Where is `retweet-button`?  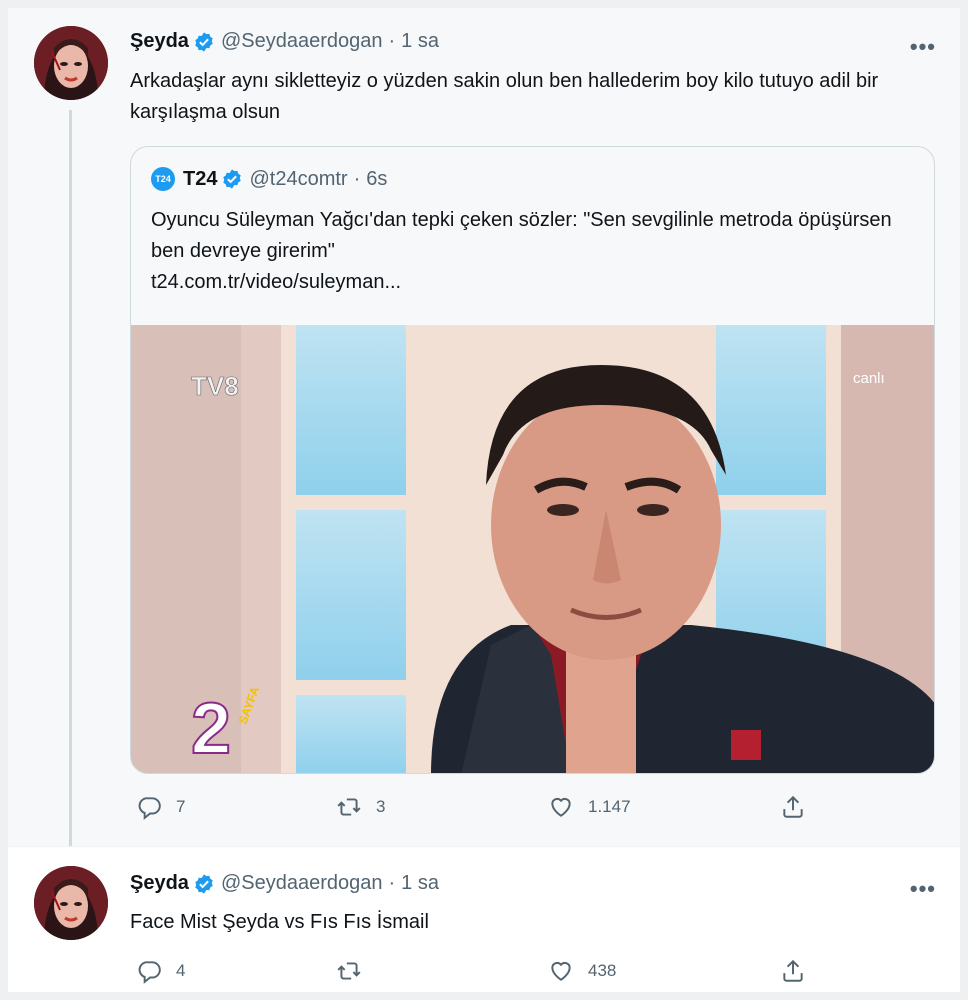
retweet-button is located at coordinates (356, 971).